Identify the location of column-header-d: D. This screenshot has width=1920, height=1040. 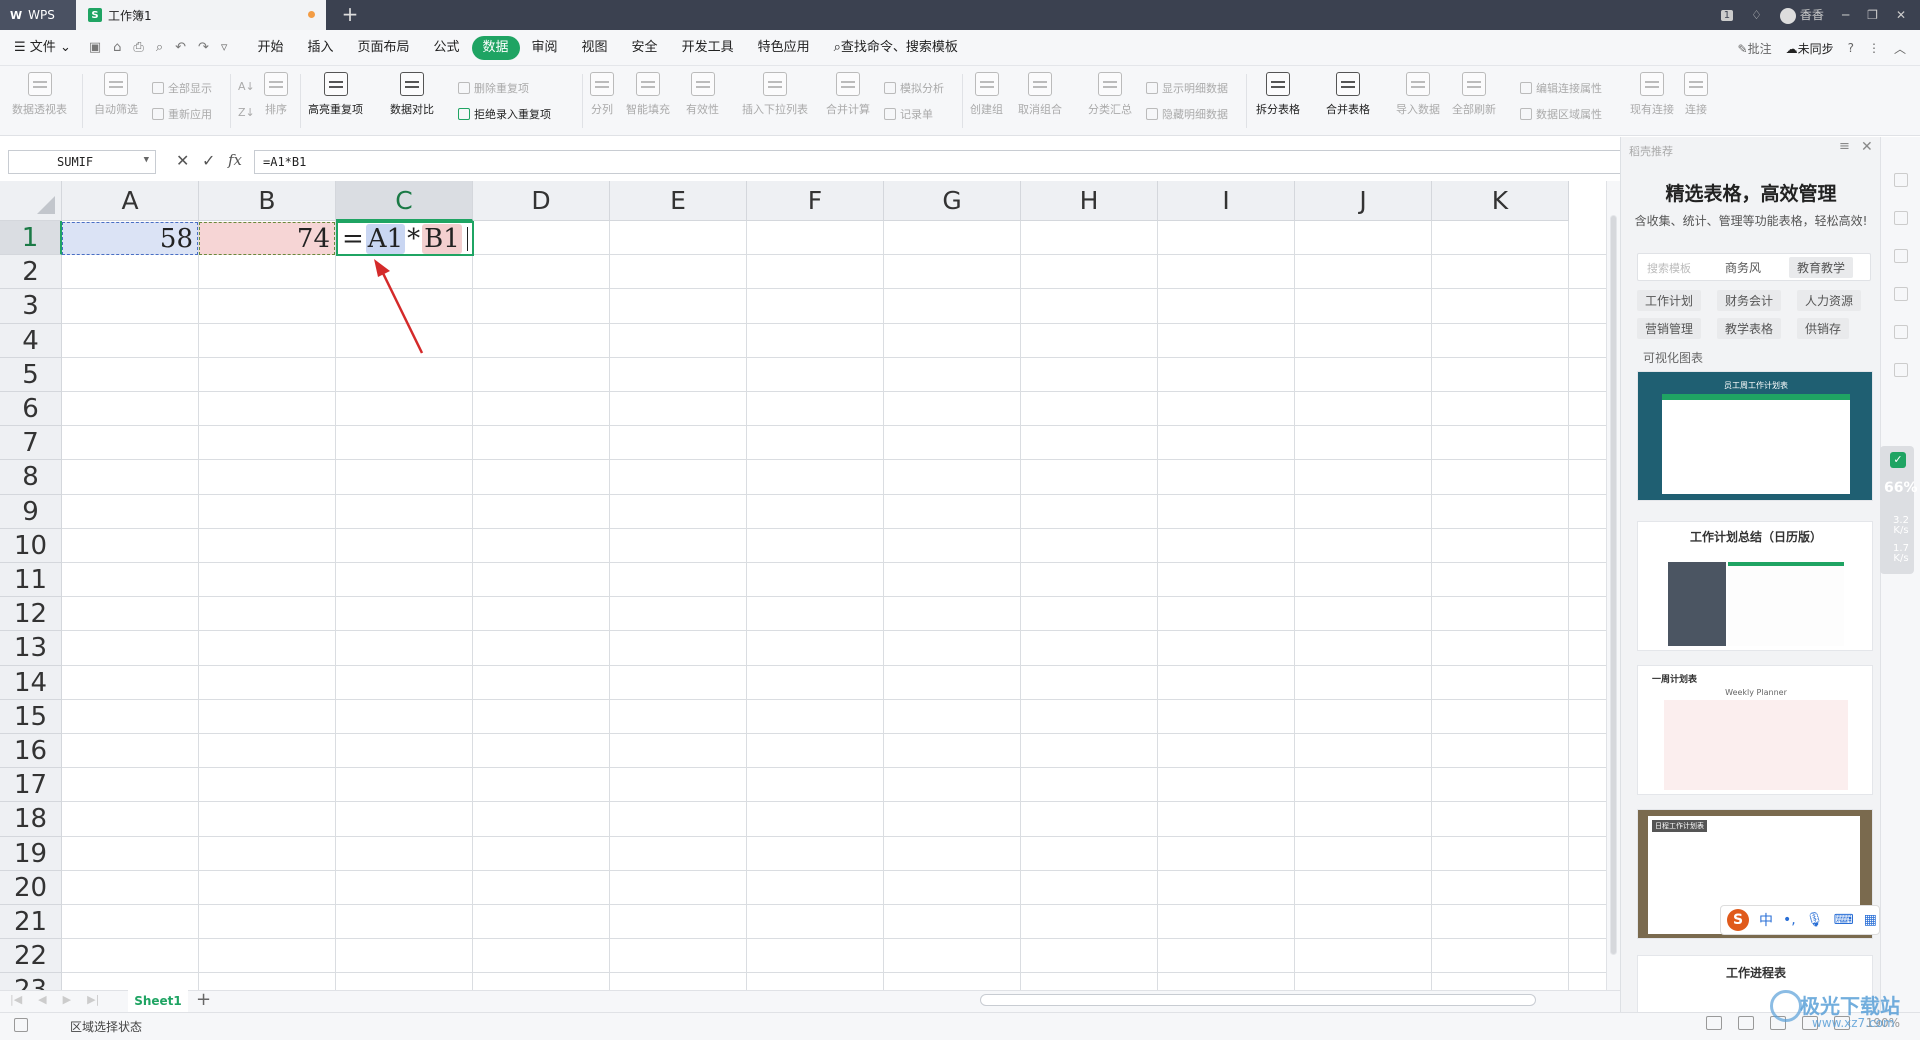
(541, 201).